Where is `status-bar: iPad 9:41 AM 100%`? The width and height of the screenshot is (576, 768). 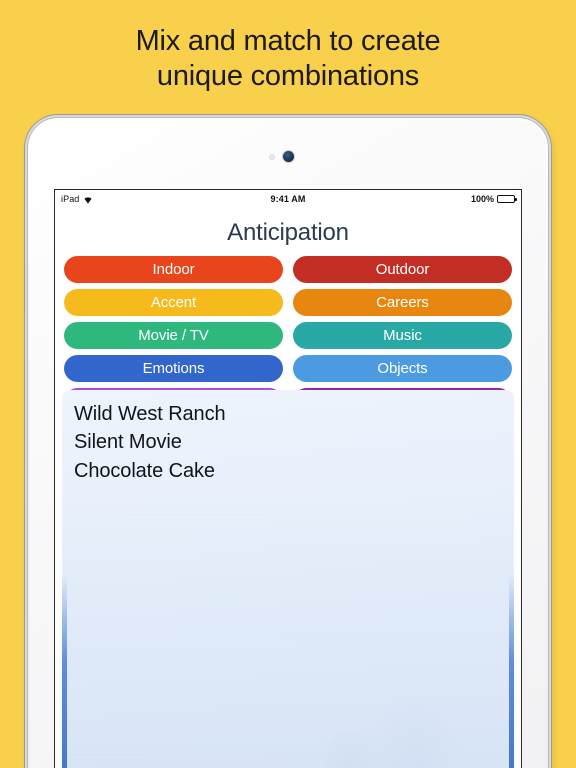
status-bar: iPad 9:41 AM 100% is located at coordinates (288, 198).